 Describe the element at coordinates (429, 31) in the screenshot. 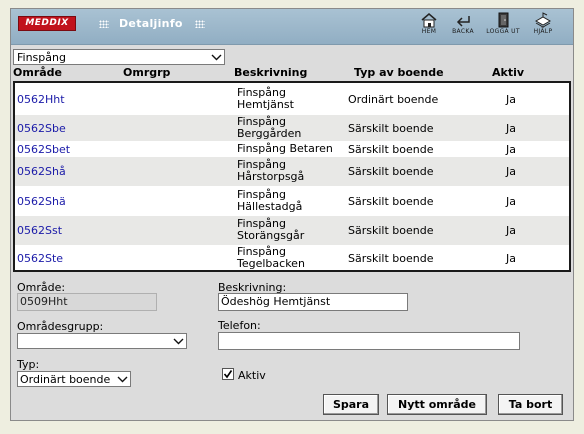

I see `home-label: HEM` at that location.